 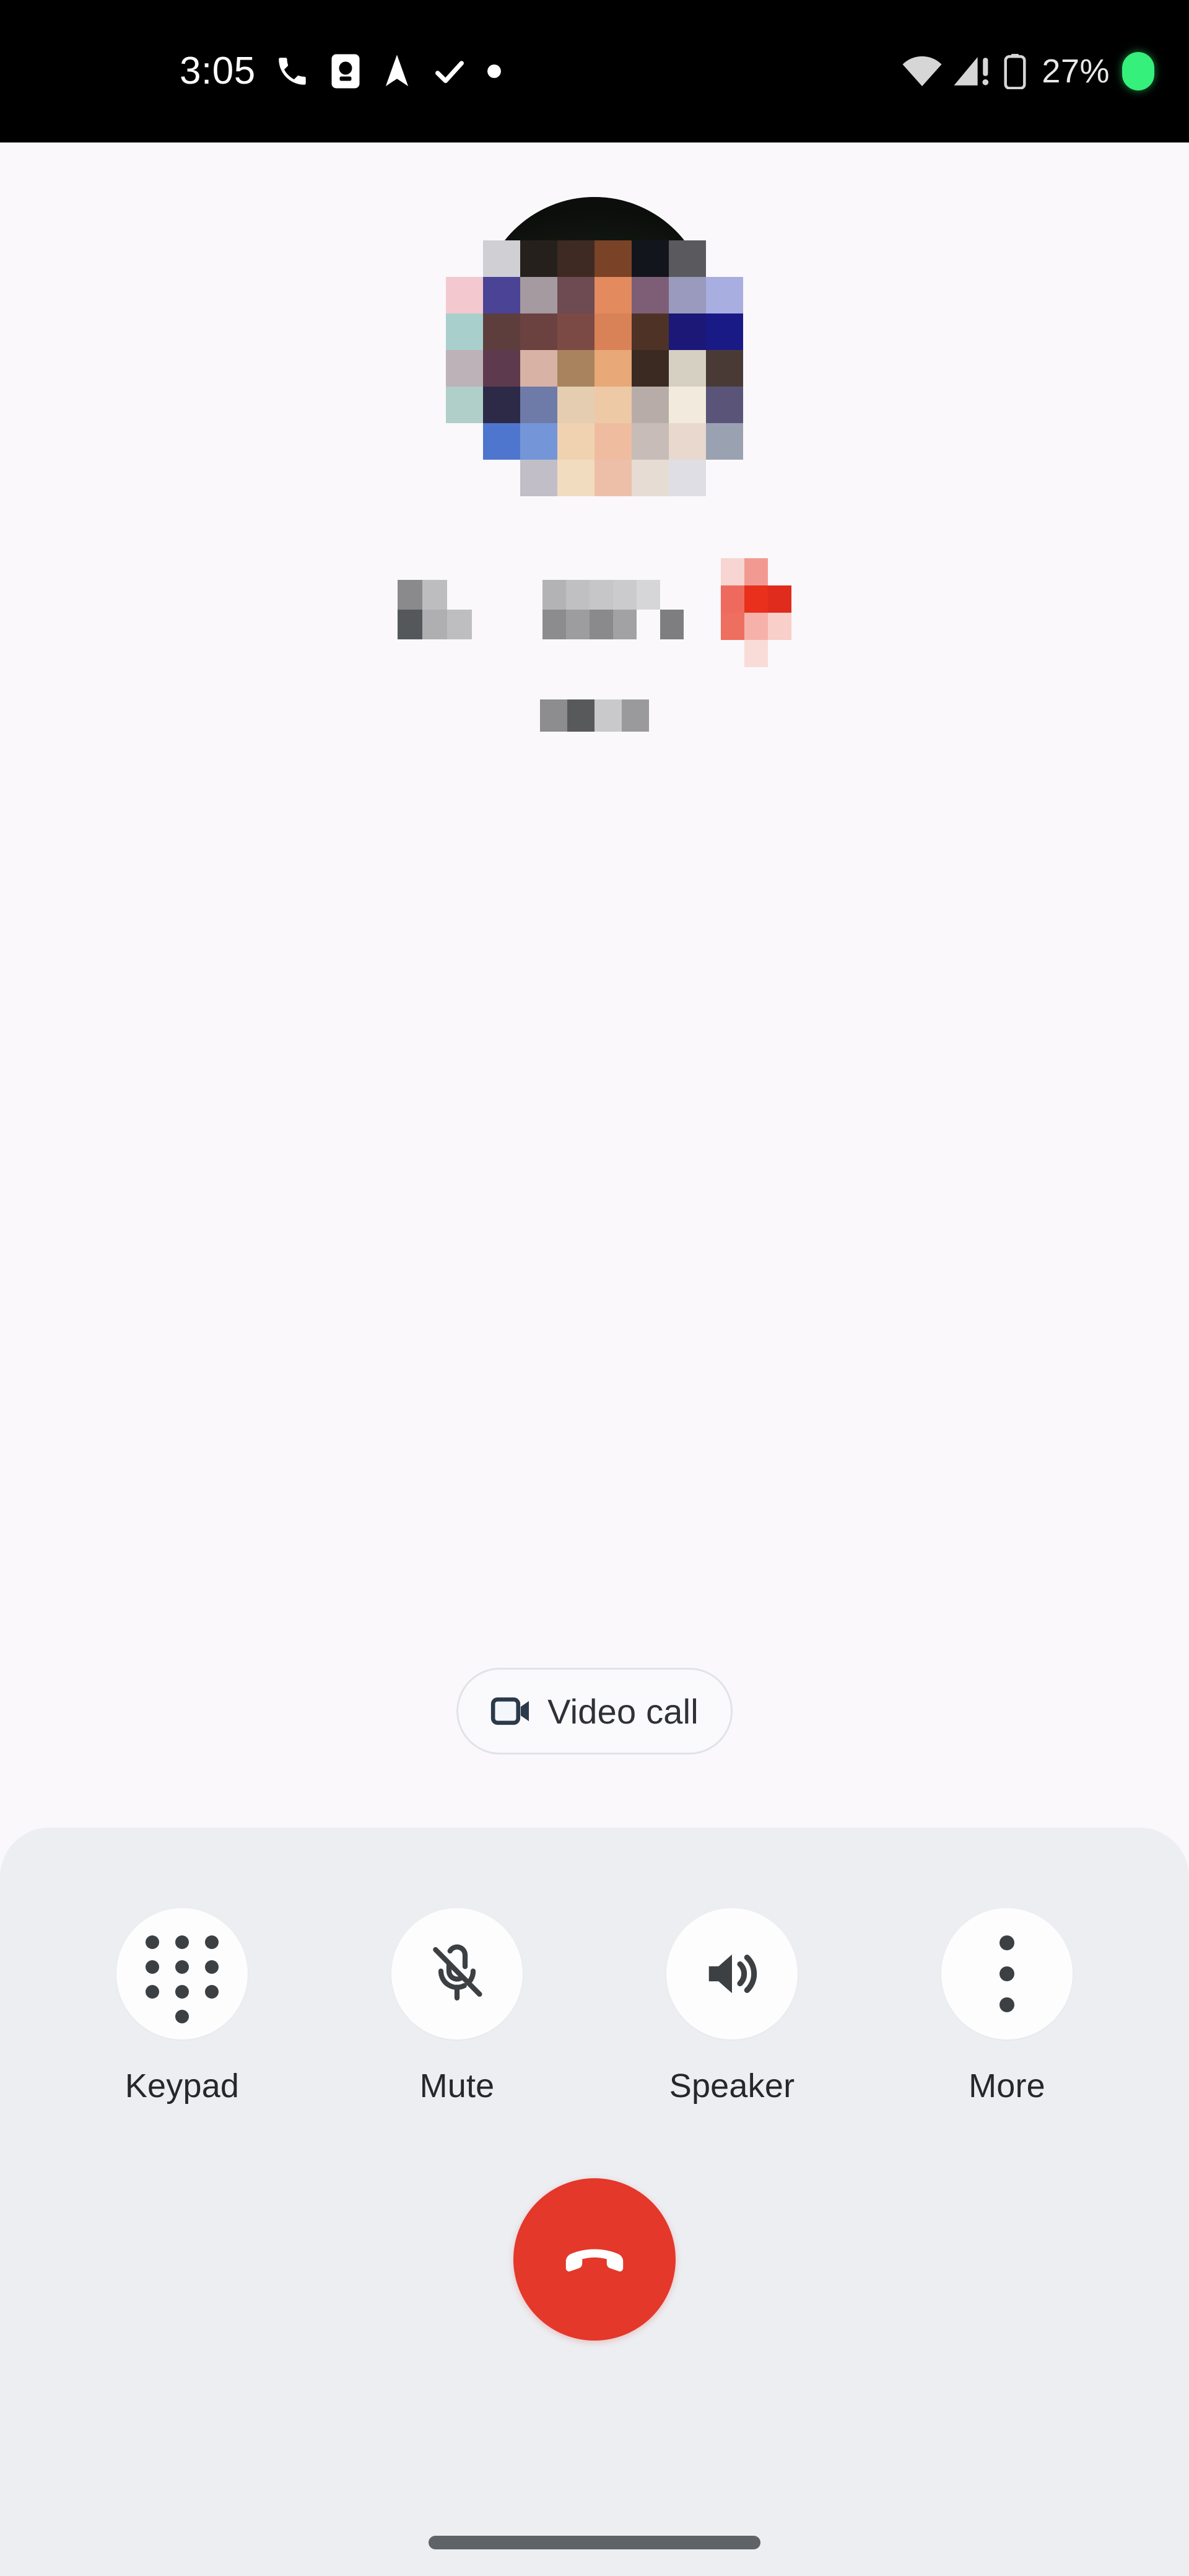 I want to click on contact-card-icon, so click(x=345, y=71).